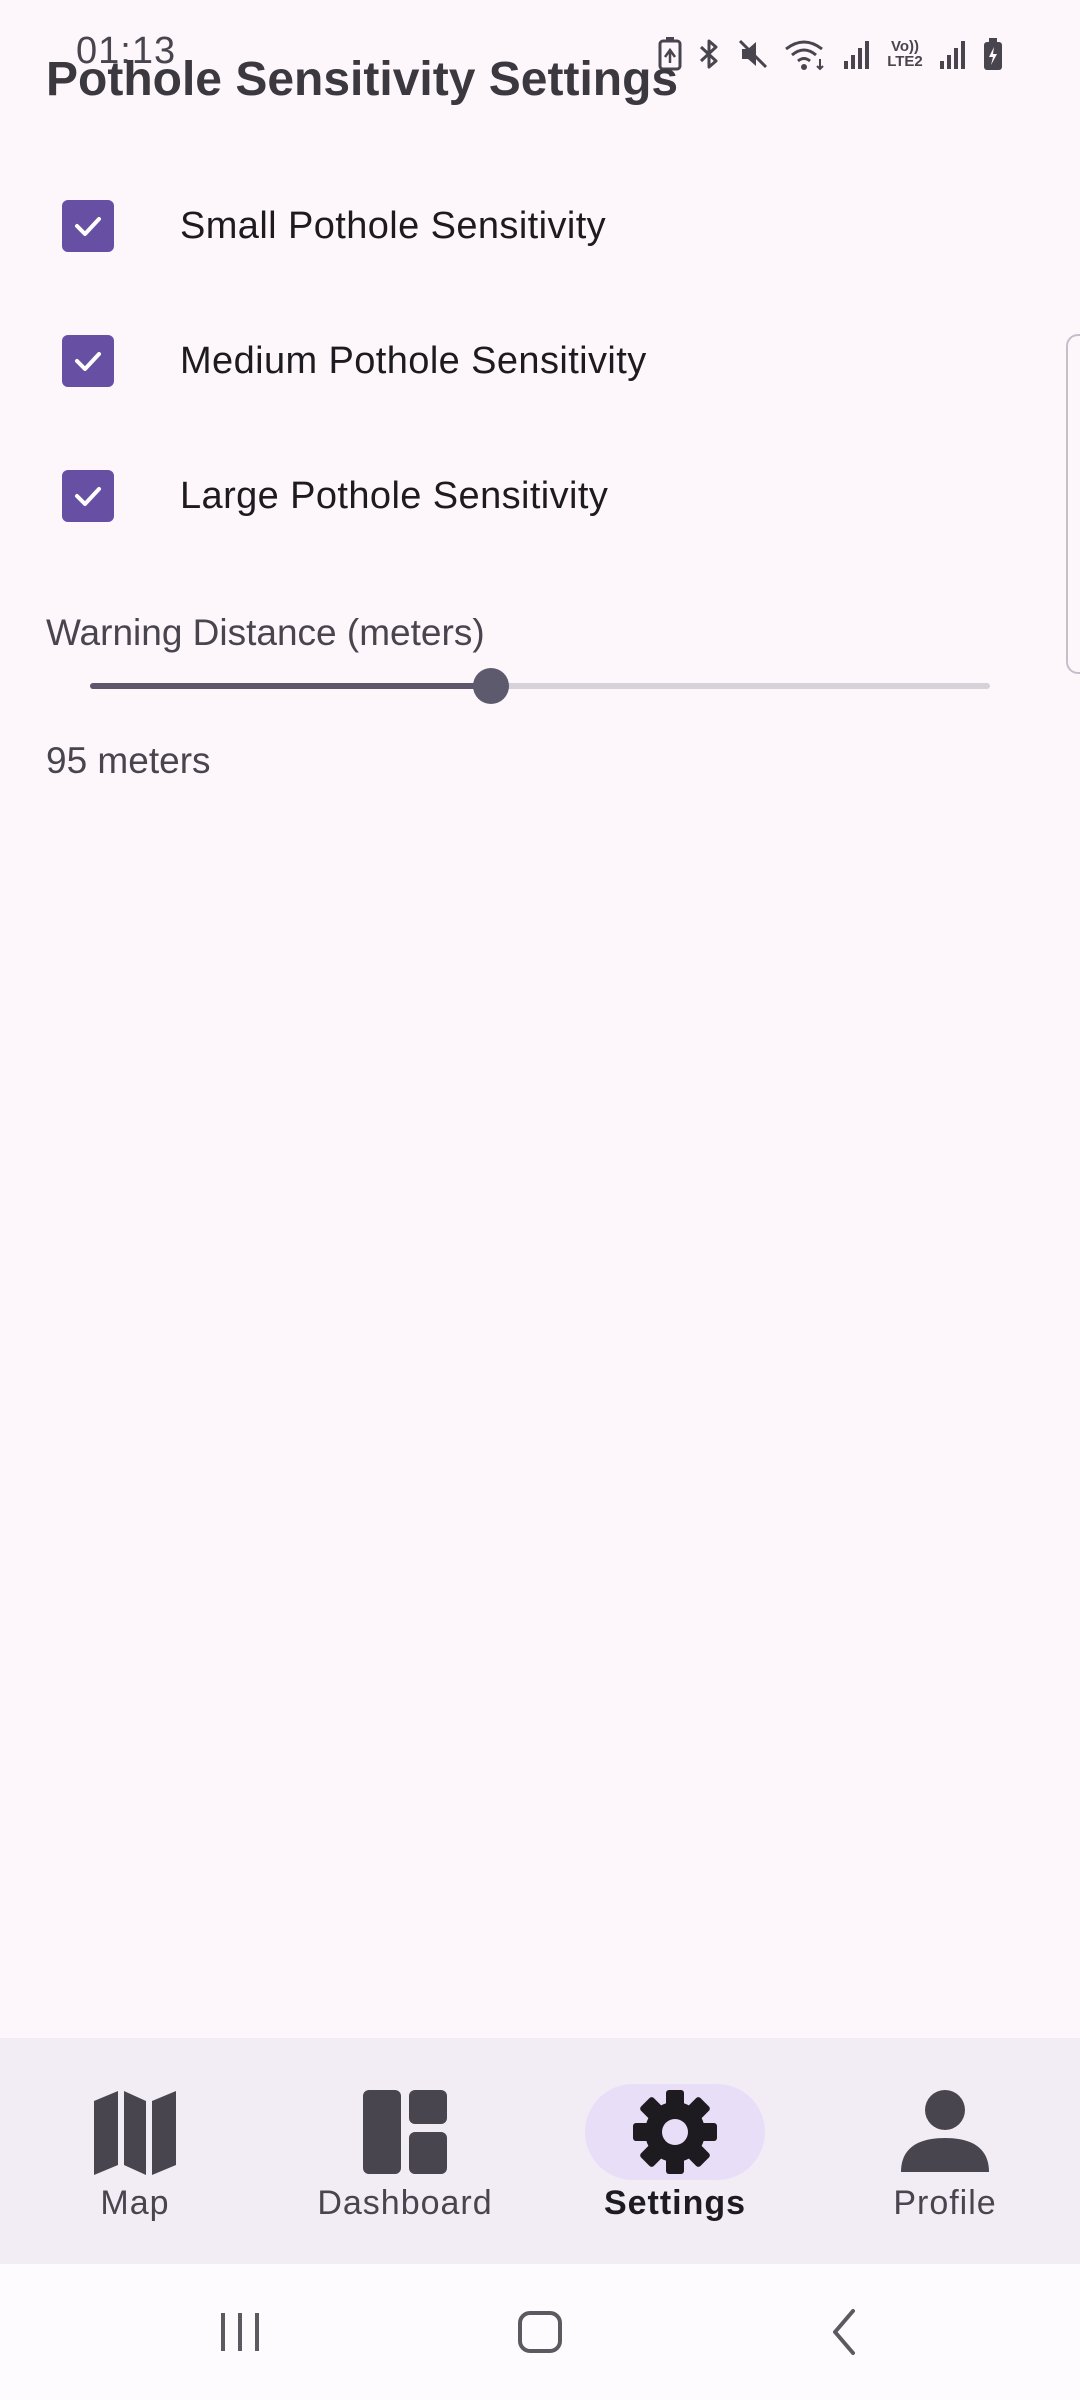  I want to click on home-button, so click(541, 2332).